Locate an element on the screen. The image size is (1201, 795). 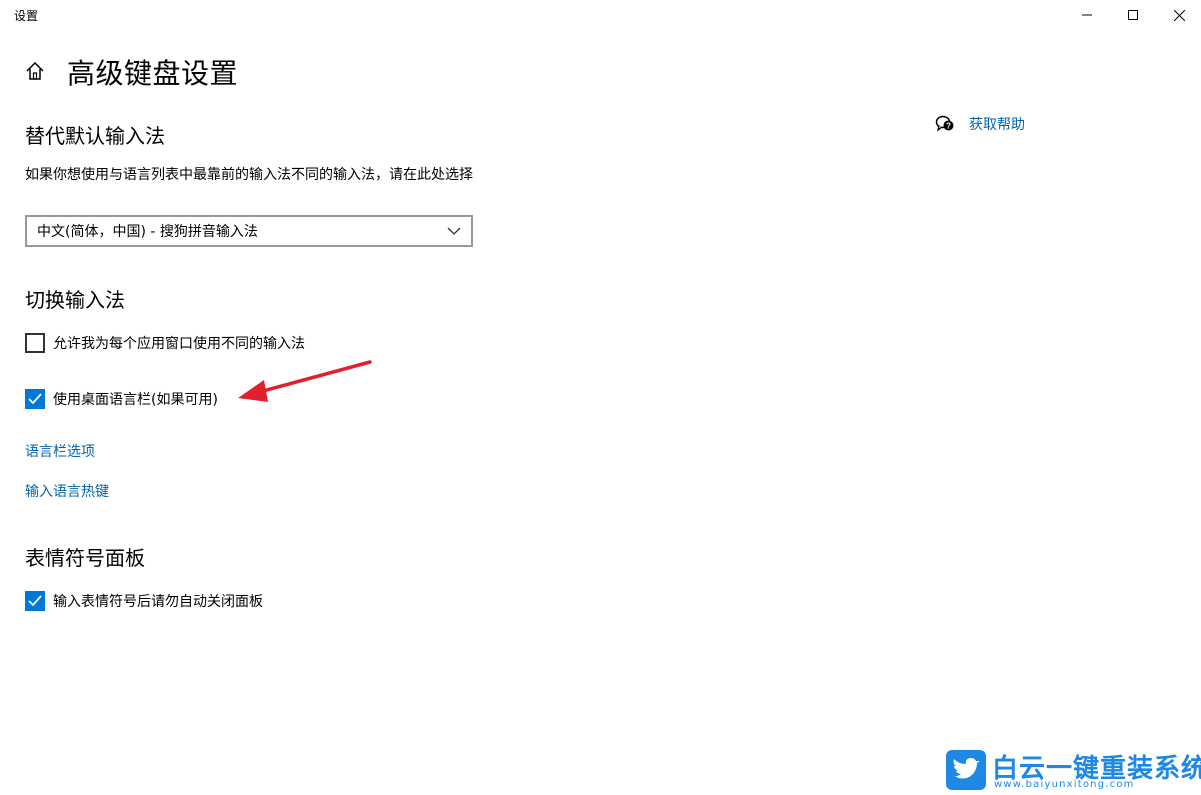
close-icon is located at coordinates (1179, 15).